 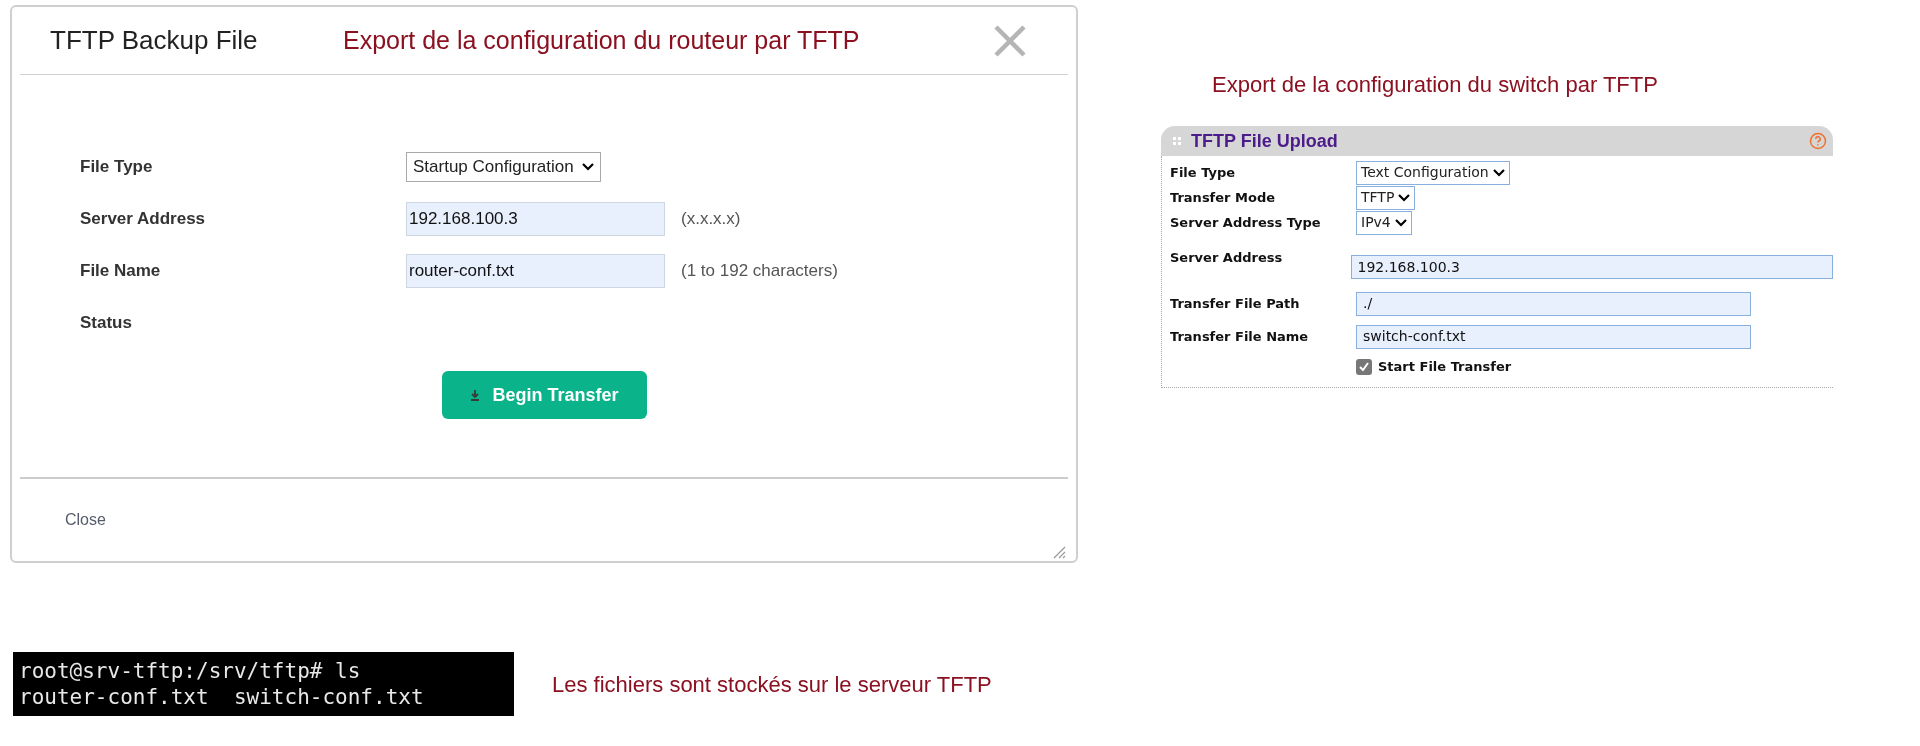 I want to click on input-field: router-conf.txt, so click(x=535, y=271).